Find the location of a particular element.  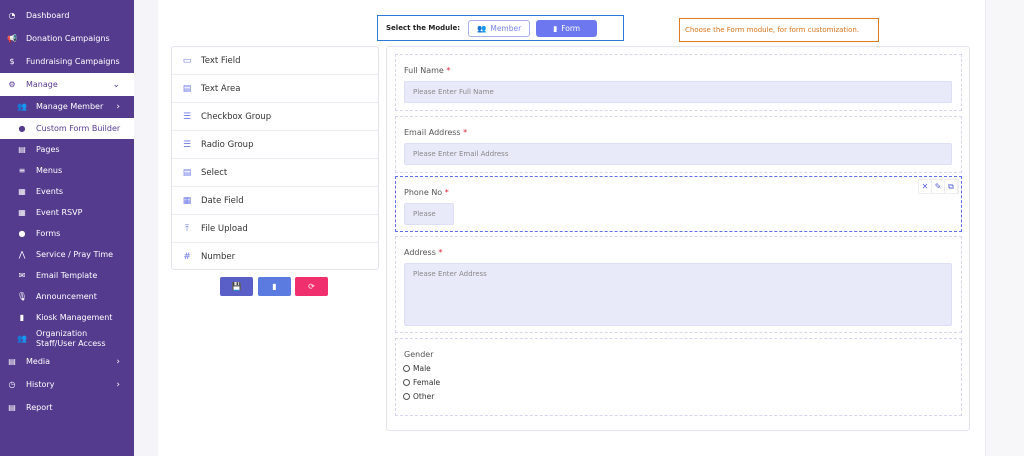

text-area-icon: ▤ is located at coordinates (187, 88).